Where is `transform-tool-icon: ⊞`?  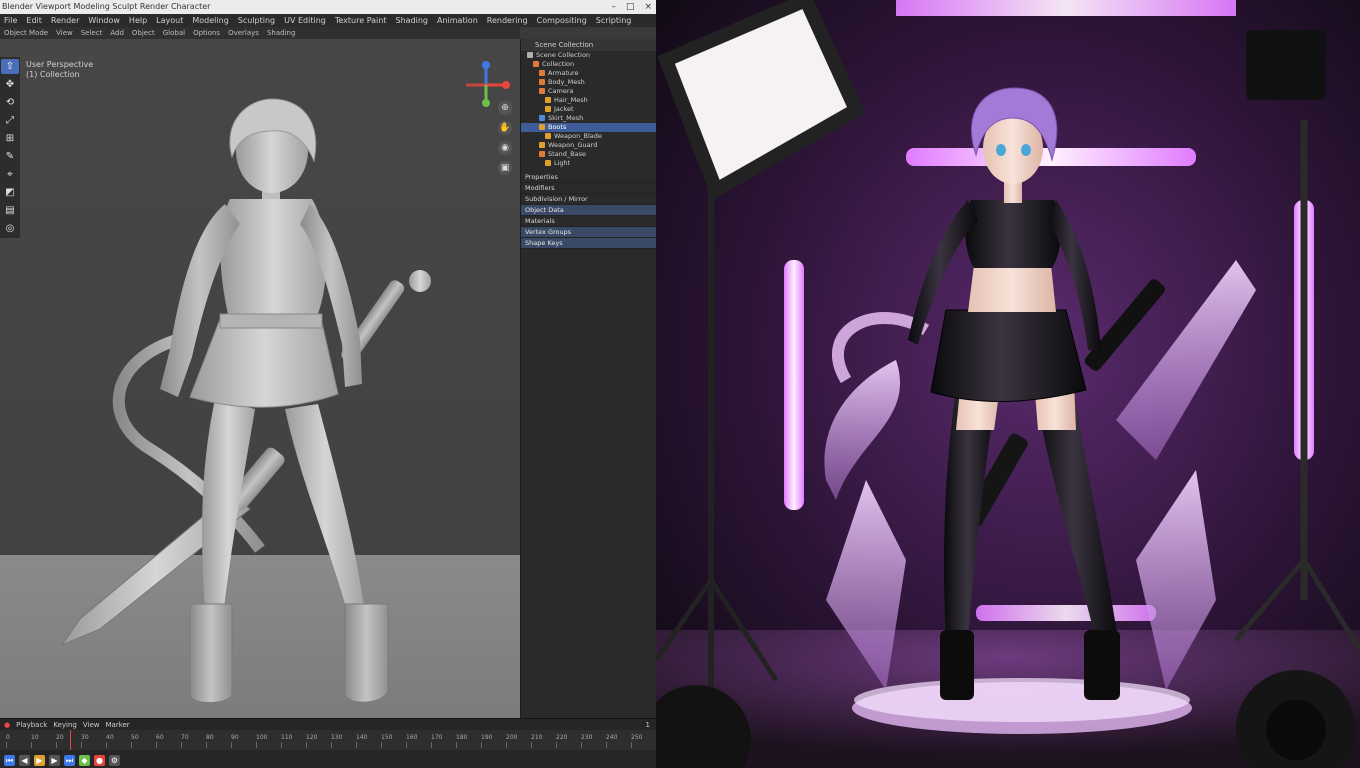
transform-tool-icon: ⊞ is located at coordinates (10, 138).